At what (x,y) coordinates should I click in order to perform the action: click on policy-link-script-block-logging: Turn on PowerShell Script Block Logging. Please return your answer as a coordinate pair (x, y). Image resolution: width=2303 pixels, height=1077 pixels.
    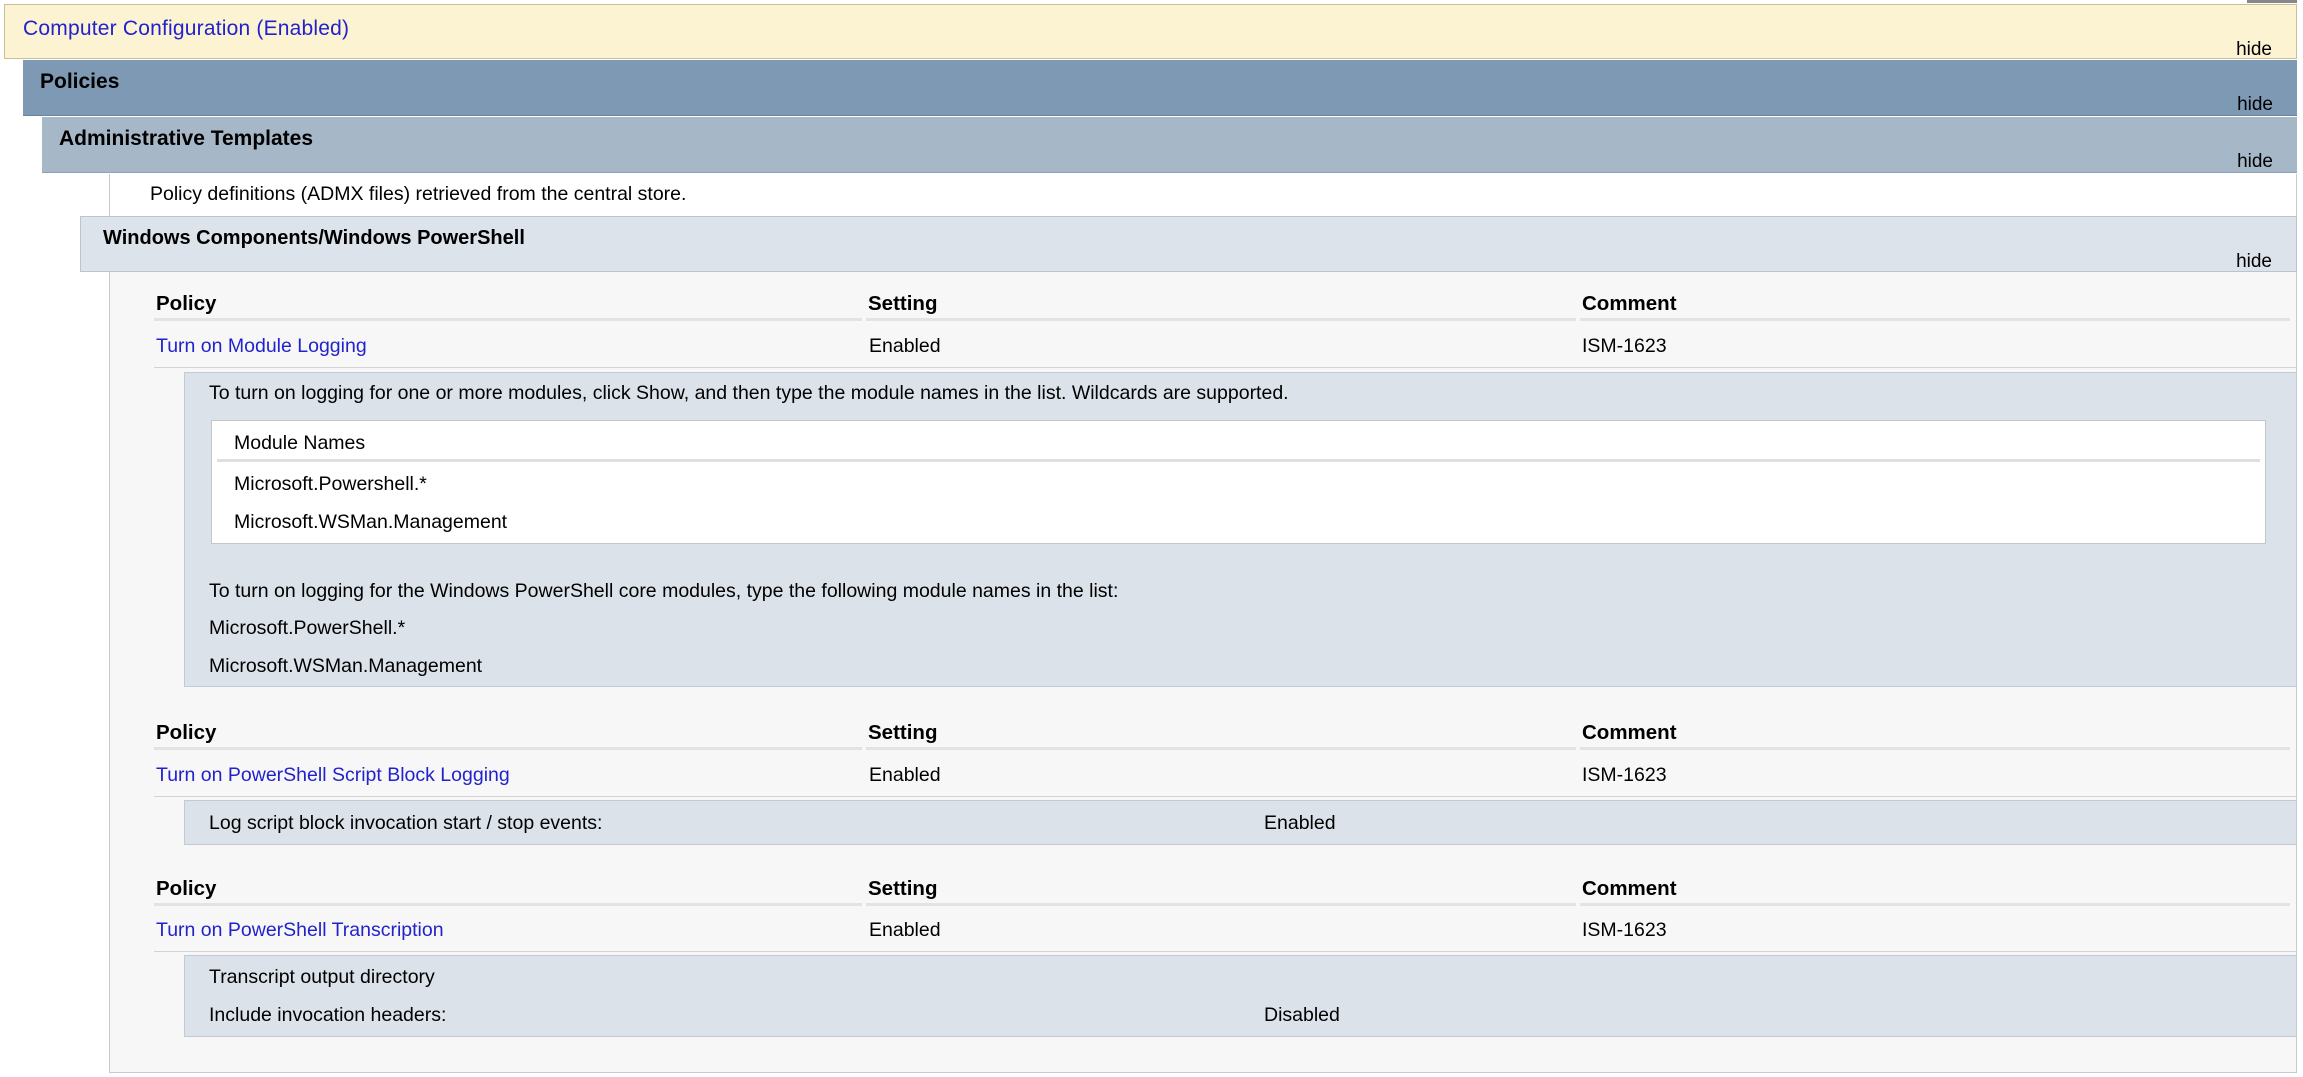
    Looking at the image, I should click on (333, 775).